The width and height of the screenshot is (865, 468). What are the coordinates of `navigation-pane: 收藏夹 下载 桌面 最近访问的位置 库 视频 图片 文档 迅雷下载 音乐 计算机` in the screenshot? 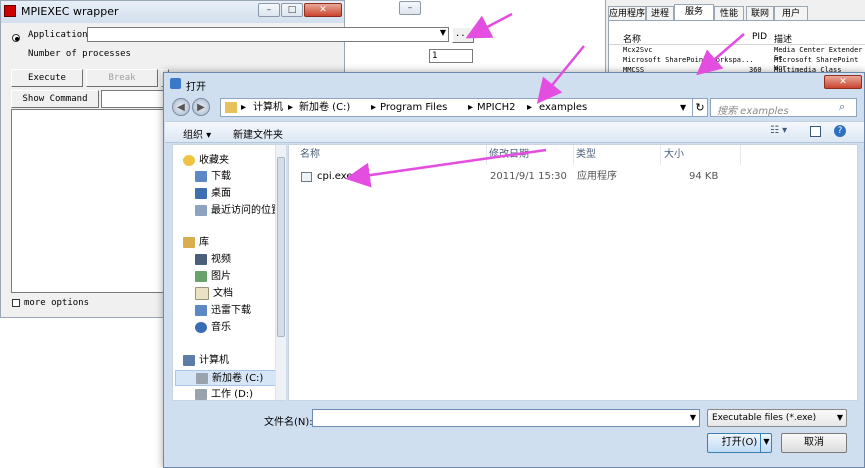 It's located at (229, 272).